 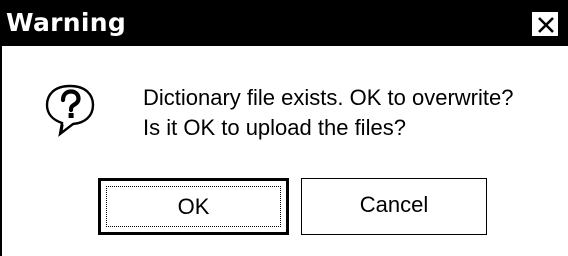 I want to click on message-line-2: Is it OK to upload the files?, so click(x=274, y=127).